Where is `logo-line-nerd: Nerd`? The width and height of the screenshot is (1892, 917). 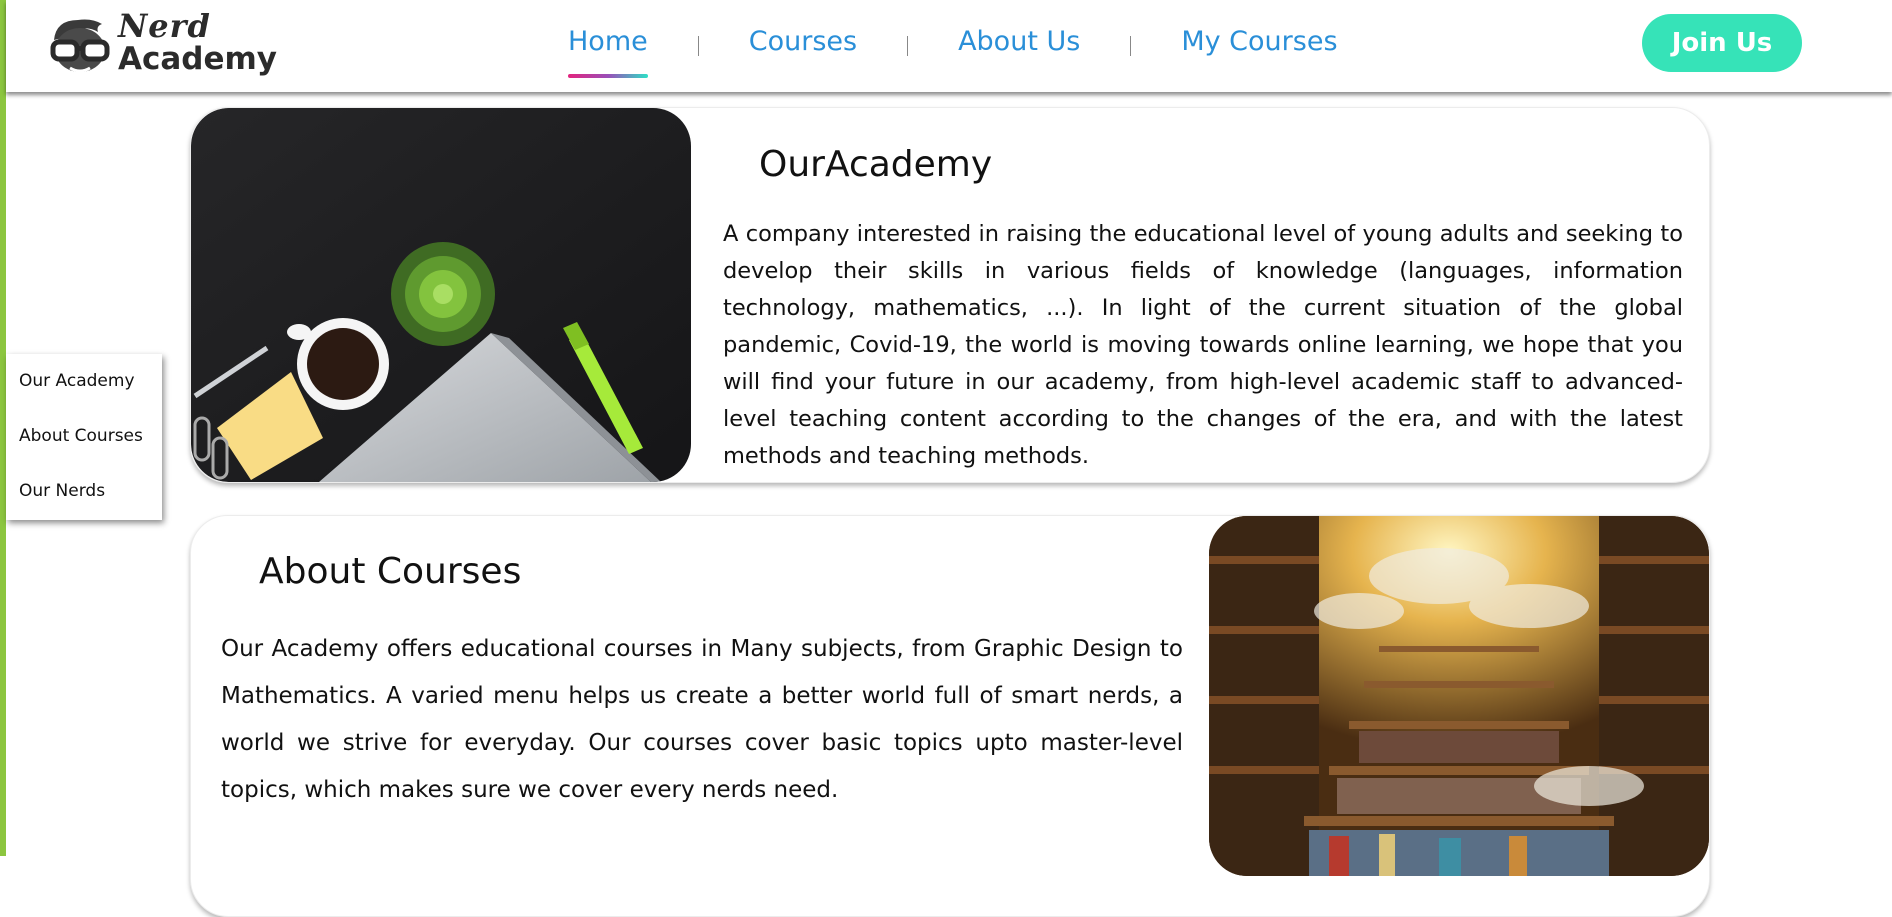
logo-line-nerd: Nerd is located at coordinates (164, 26).